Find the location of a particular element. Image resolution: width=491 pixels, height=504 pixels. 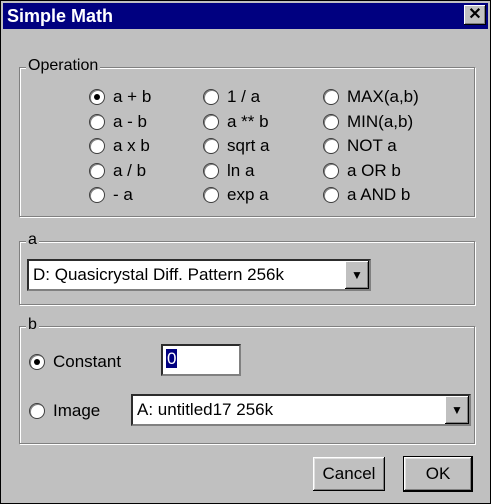

operation-option-label: a AND b is located at coordinates (379, 194).